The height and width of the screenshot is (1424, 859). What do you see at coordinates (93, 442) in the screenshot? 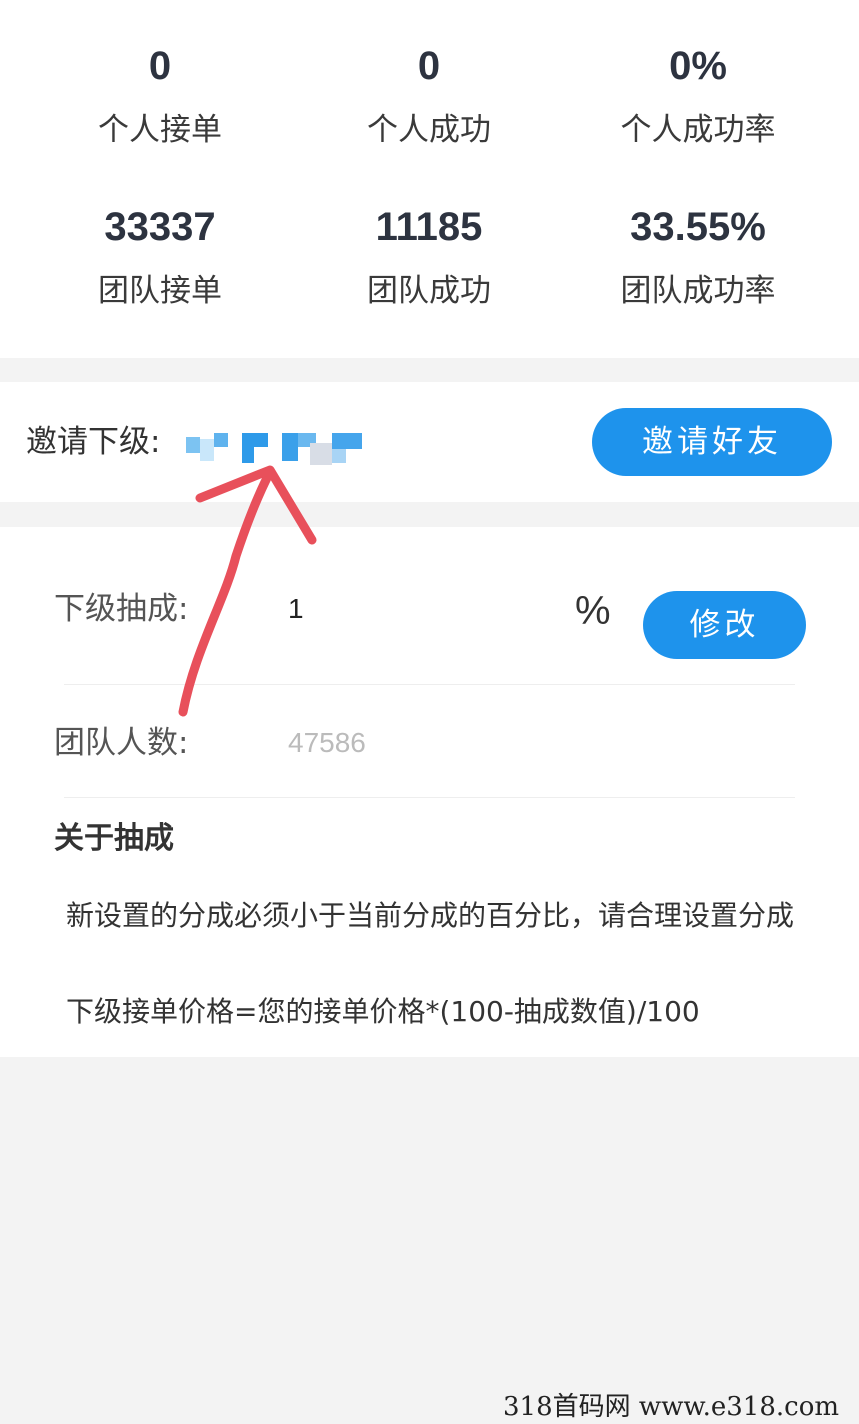
I see `invite-label: 邀请下级:` at bounding box center [93, 442].